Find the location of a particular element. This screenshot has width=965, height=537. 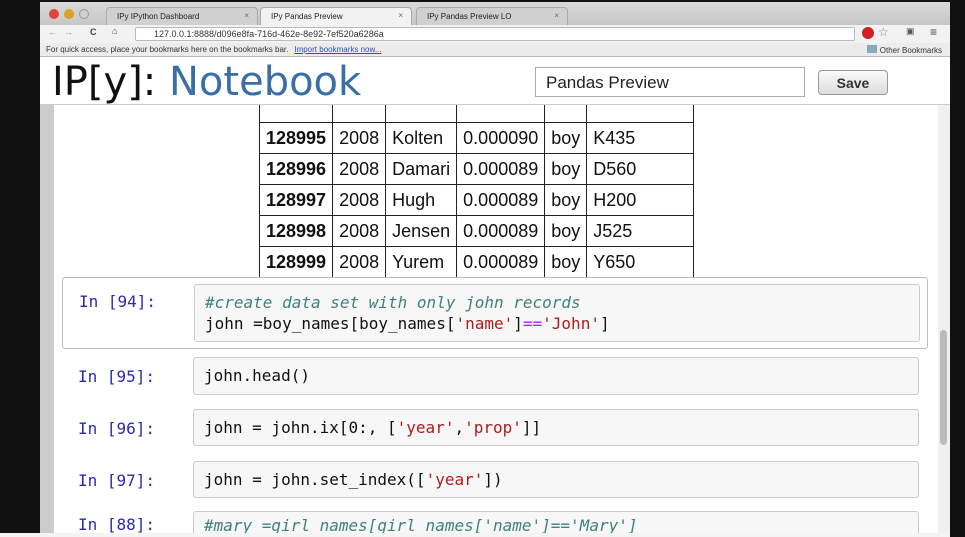

back-icon: ← is located at coordinates (52, 32).